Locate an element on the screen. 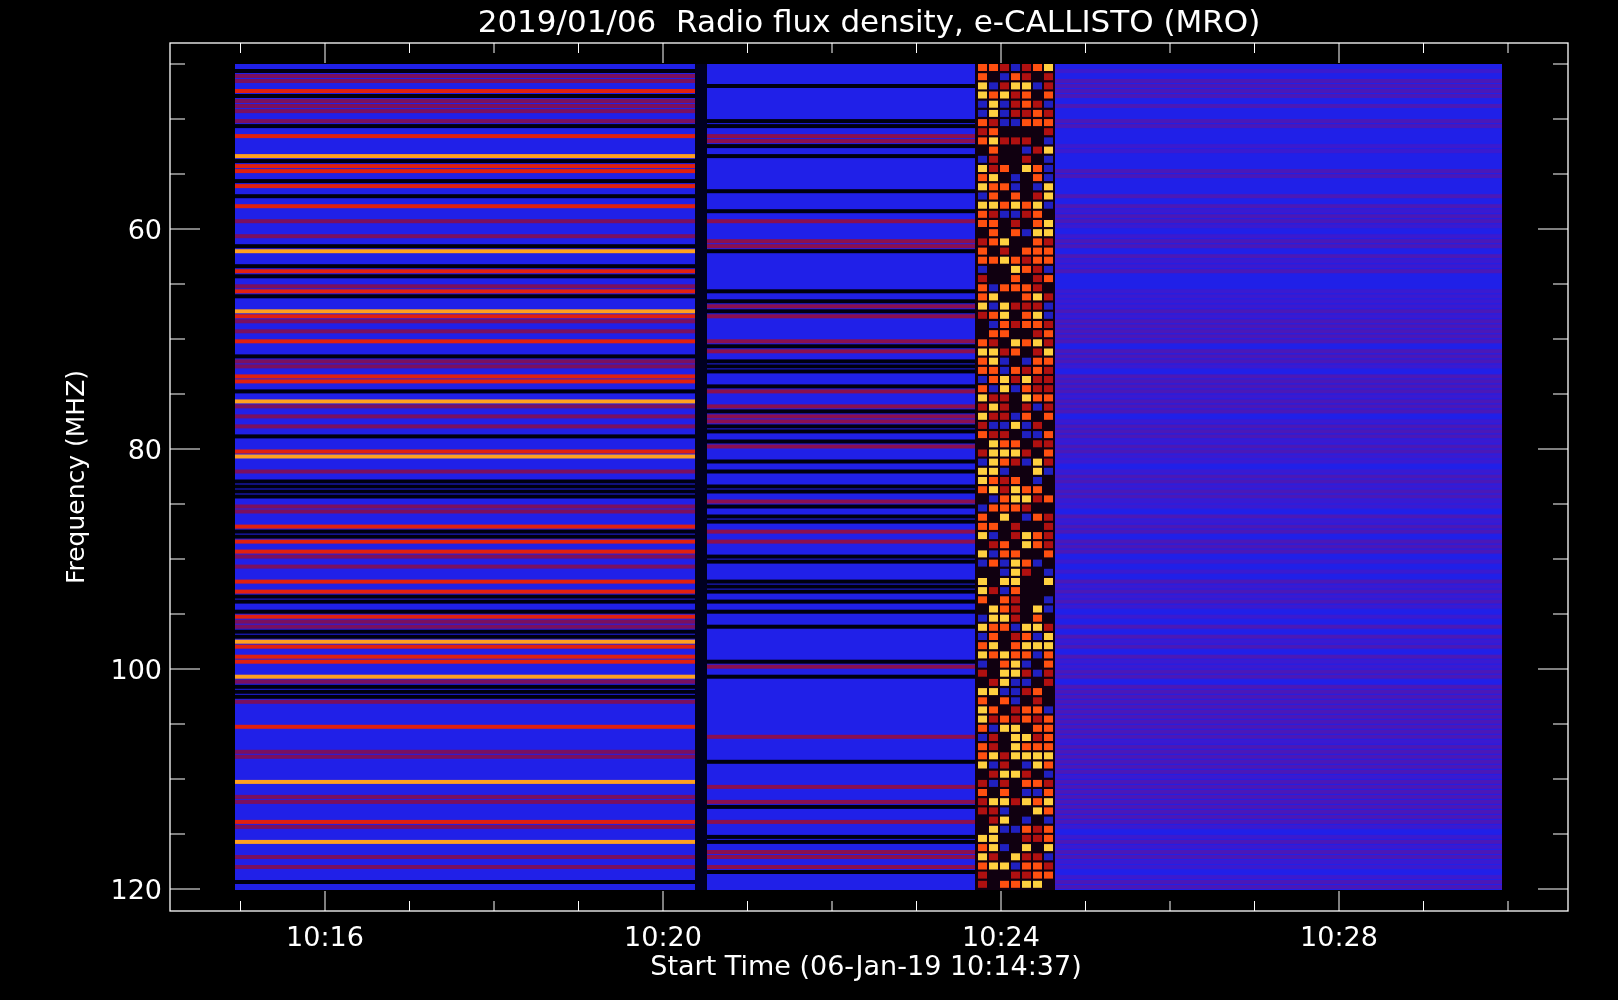 Image resolution: width=1618 pixels, height=1000 pixels. tick-label: 100 is located at coordinates (136, 669).